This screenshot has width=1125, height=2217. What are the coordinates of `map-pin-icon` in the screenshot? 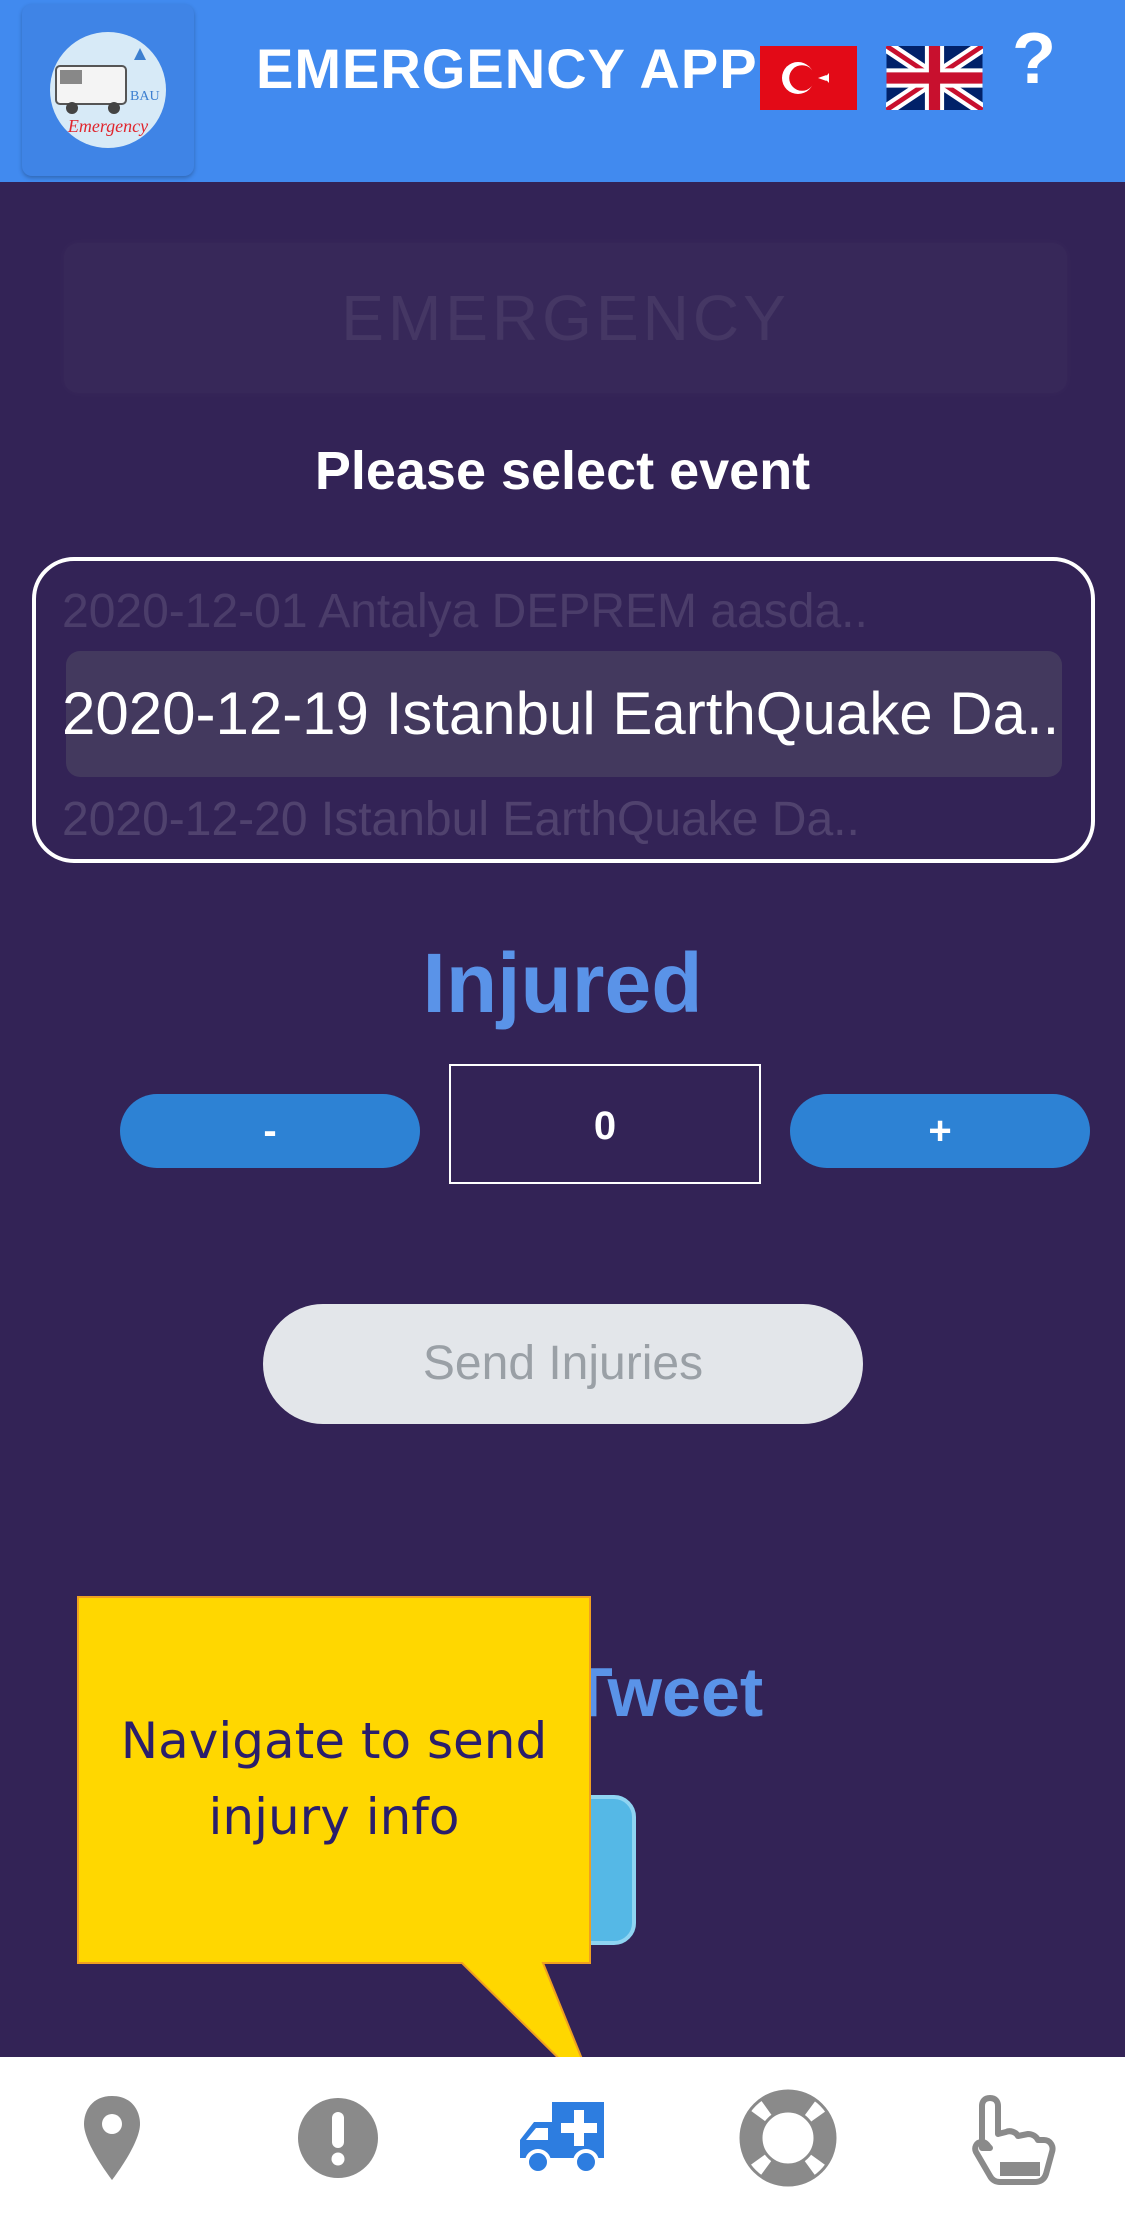 It's located at (112, 2138).